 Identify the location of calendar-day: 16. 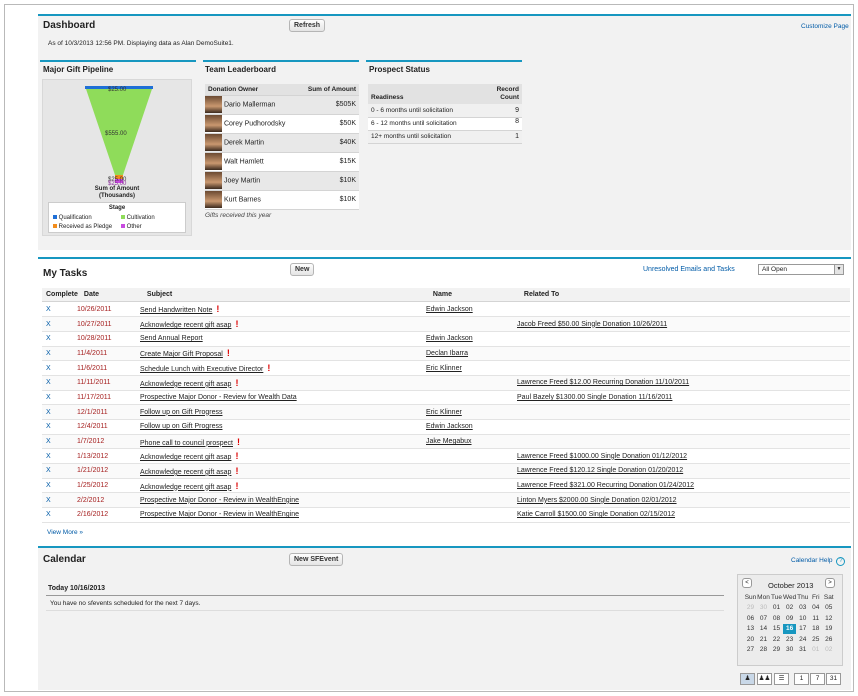
(790, 628).